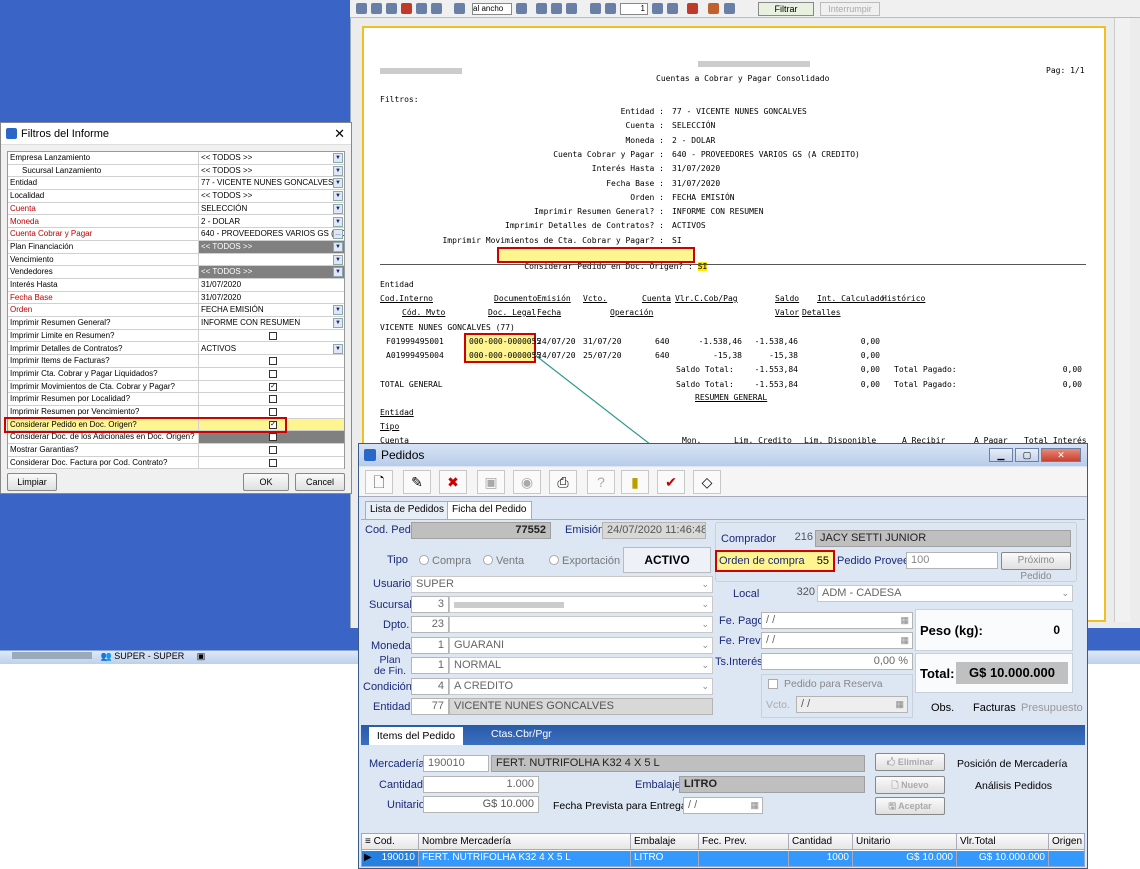 The image size is (1140, 869). Describe the element at coordinates (491, 482) in the screenshot. I see `save-disk-icon: ▣` at that location.